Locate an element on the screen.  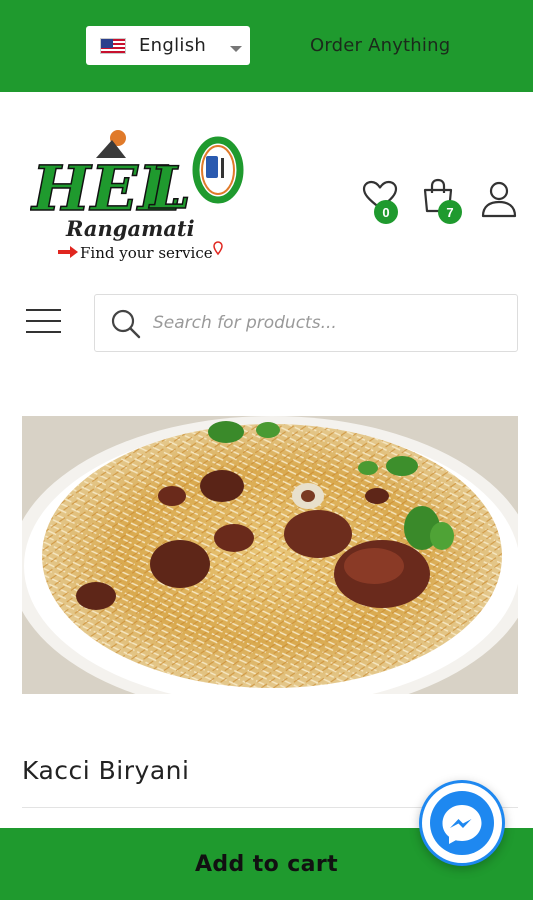
user-icon is located at coordinates (499, 199).